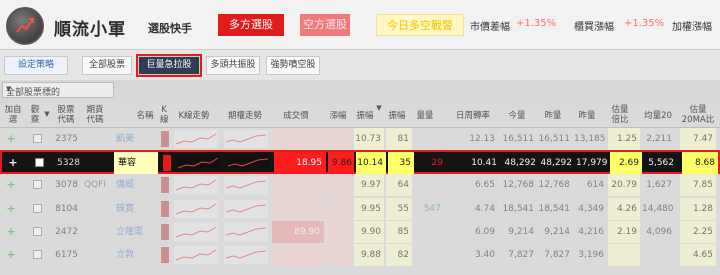  Describe the element at coordinates (425, 116) in the screenshot. I see `col-volume-count: 量量` at that location.